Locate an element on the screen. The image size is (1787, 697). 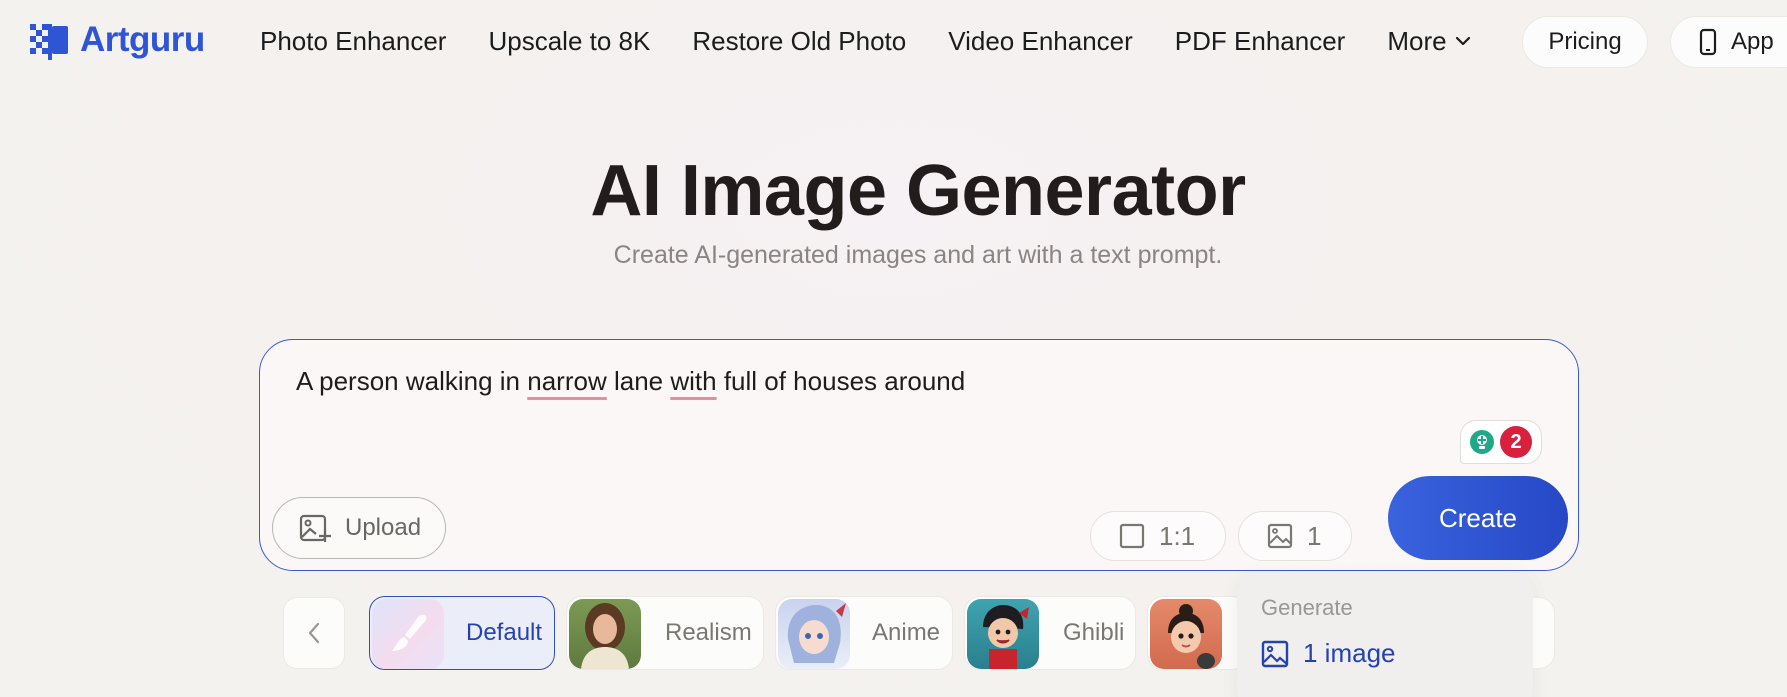
pricing-label: Pricing is located at coordinates (1585, 41).